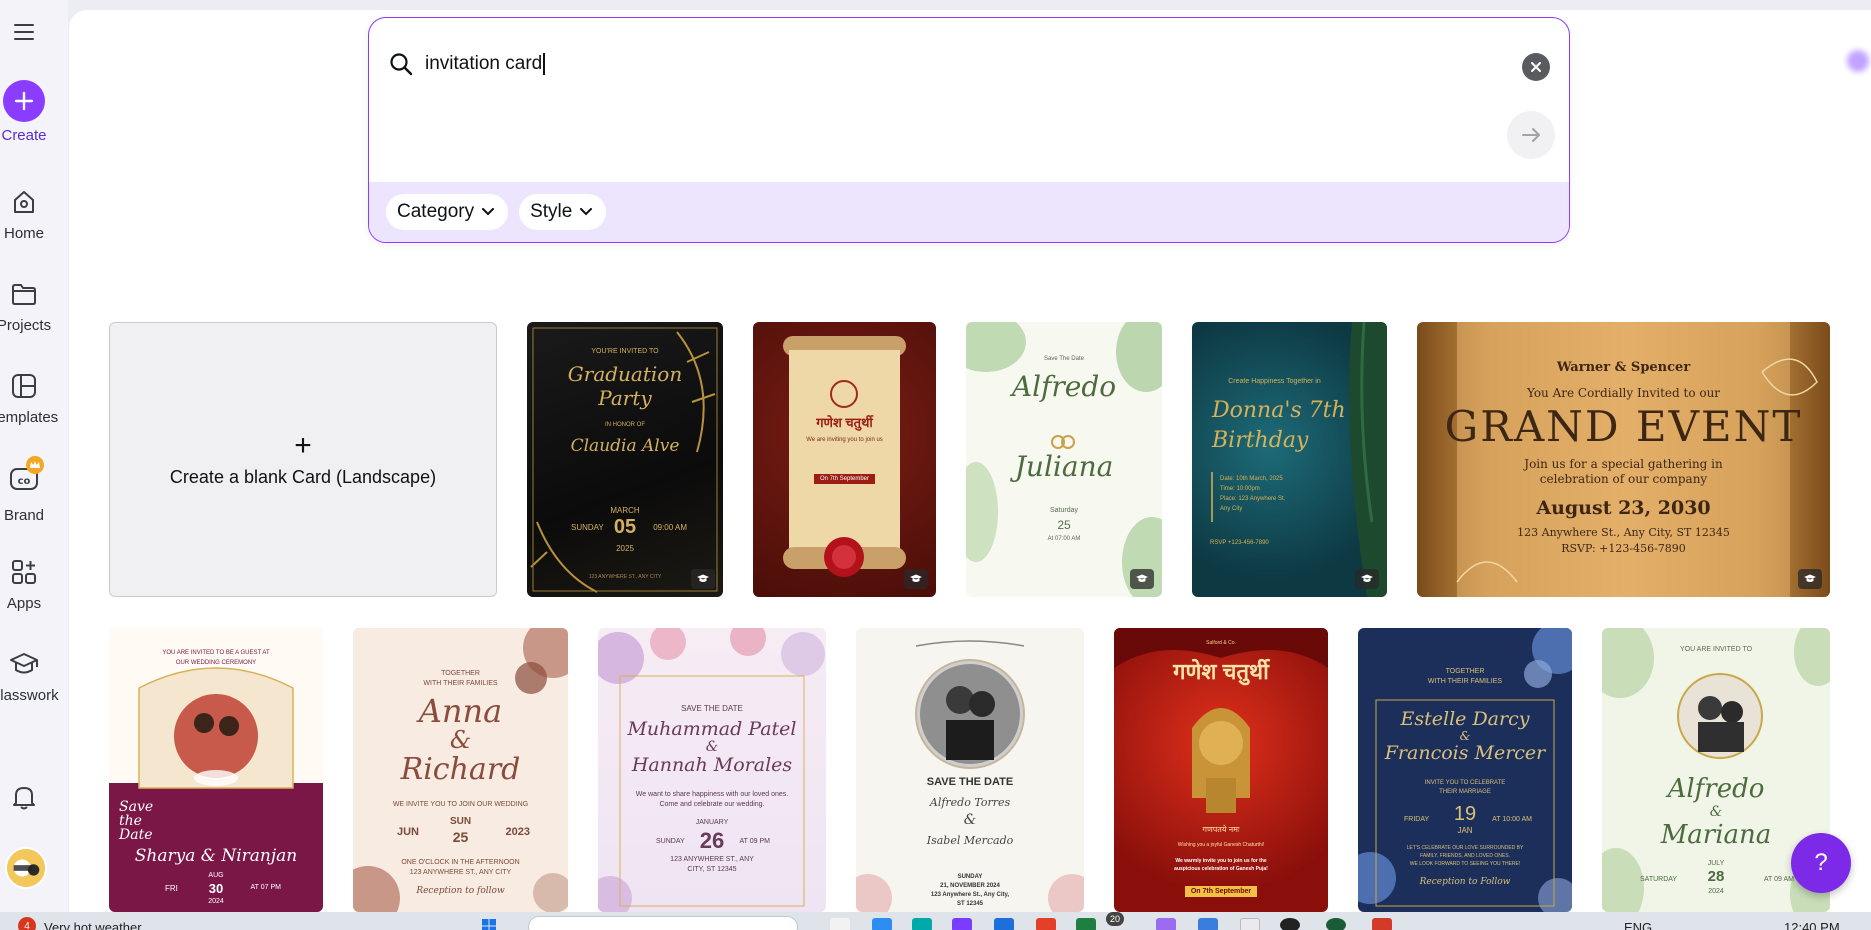 This screenshot has height=930, width=1871. Describe the element at coordinates (1536, 67) in the screenshot. I see `clear-search-button` at that location.